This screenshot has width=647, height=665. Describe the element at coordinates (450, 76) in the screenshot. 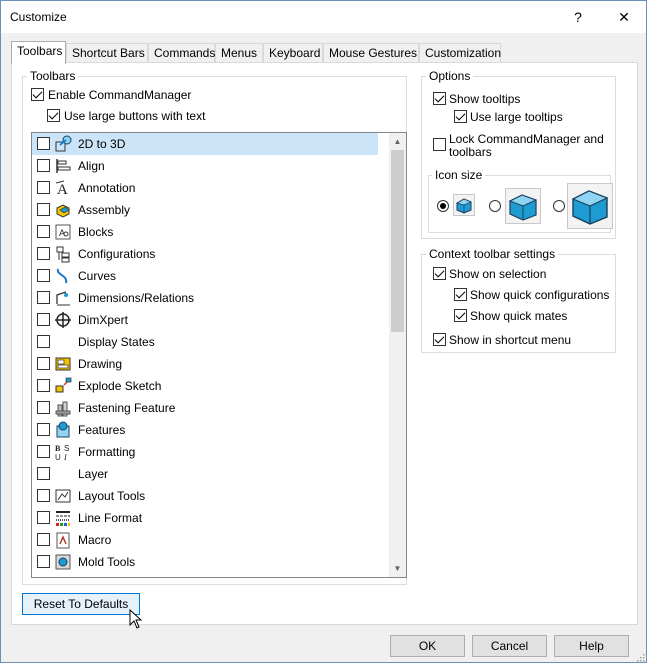

I see `options-legend: Options` at that location.